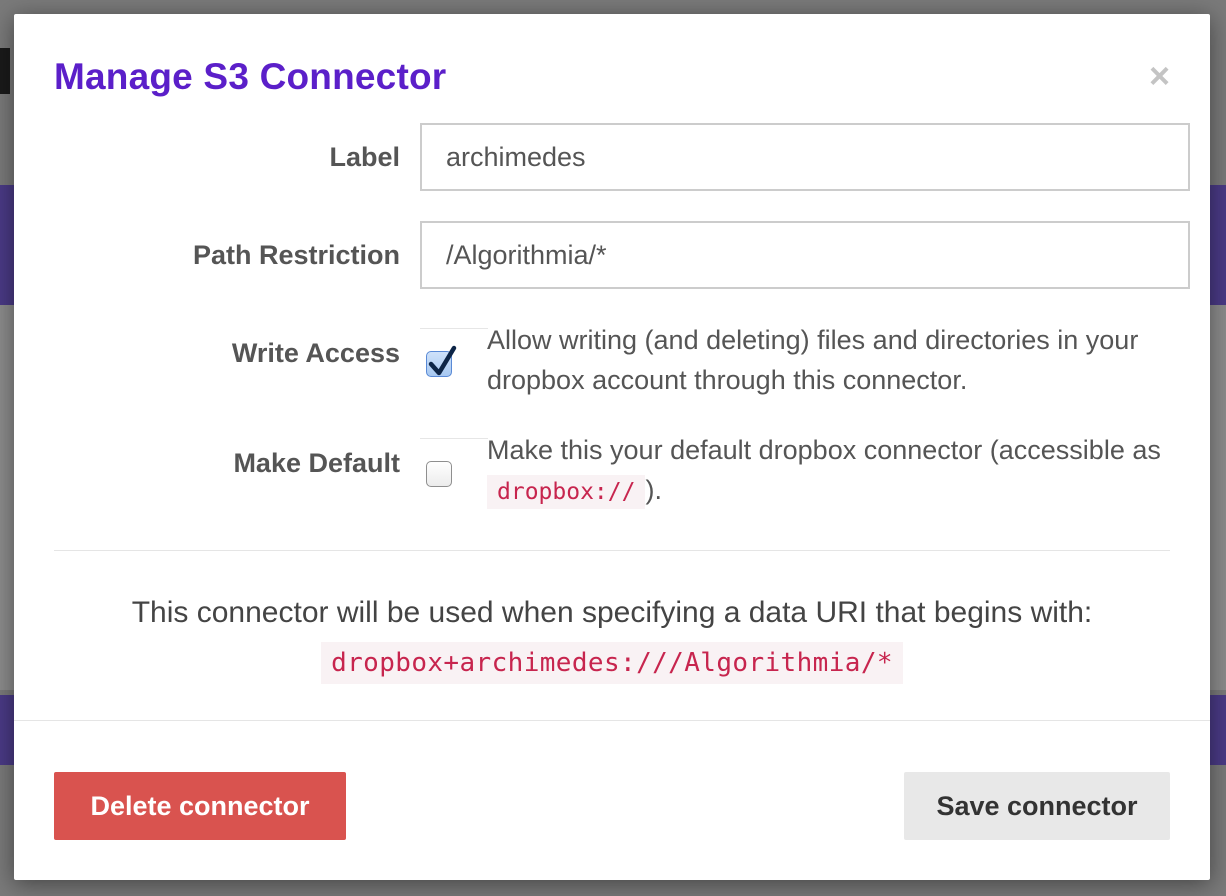 This screenshot has width=1226, height=896. I want to click on write-access-label: Write Access, so click(315, 353).